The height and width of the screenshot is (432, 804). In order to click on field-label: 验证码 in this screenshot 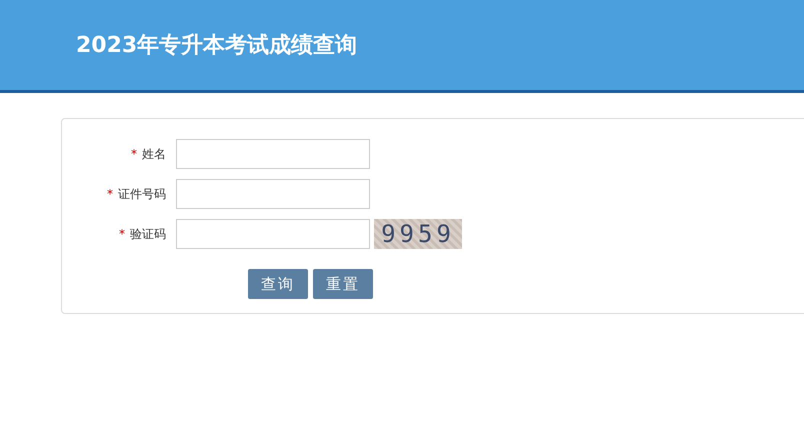, I will do `click(148, 234)`.